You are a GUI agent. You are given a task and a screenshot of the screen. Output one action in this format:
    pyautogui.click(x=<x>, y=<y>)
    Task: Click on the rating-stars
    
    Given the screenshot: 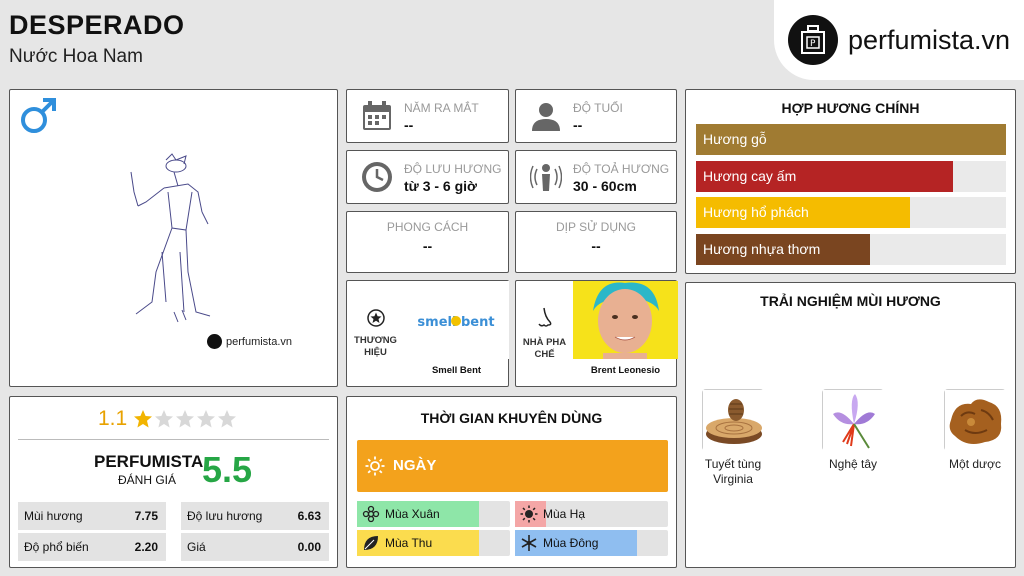 What is the action you would take?
    pyautogui.click(x=185, y=419)
    